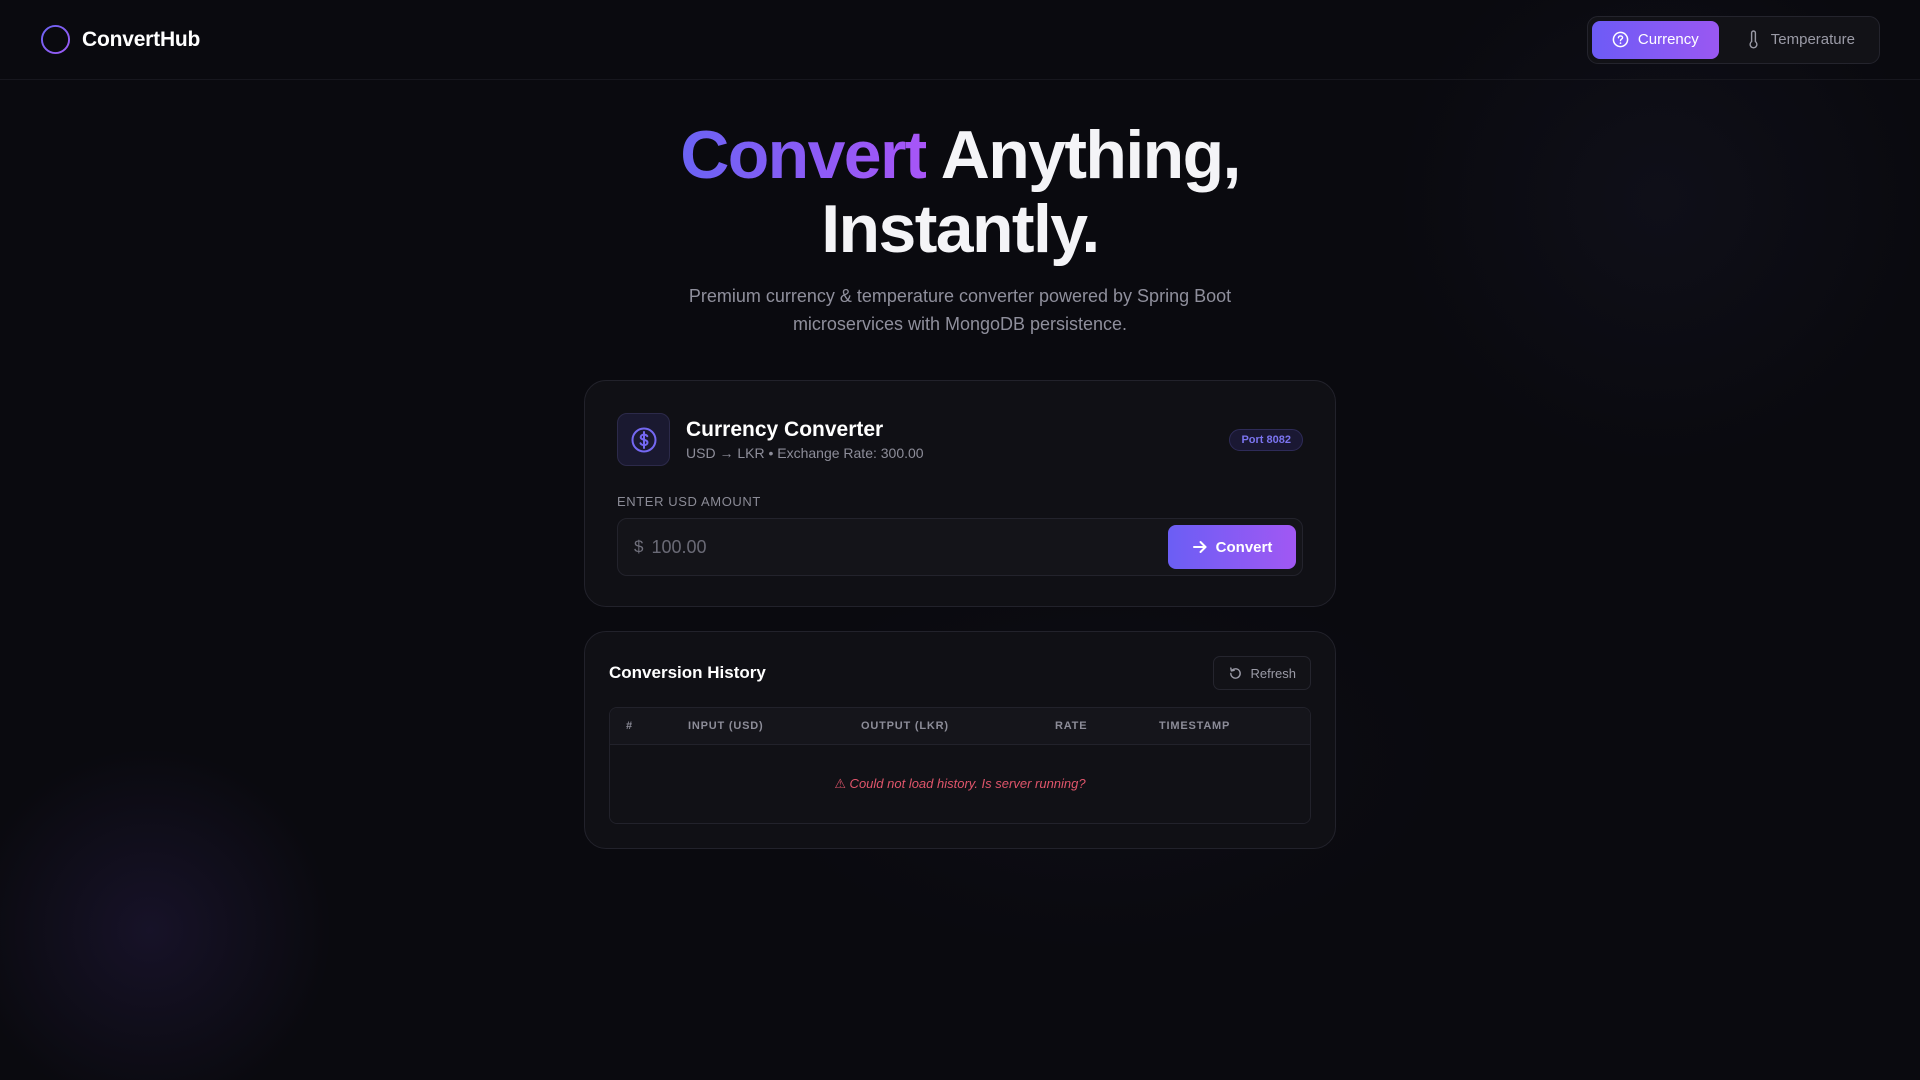 Image resolution: width=1920 pixels, height=1080 pixels. I want to click on hero-title-accent: Convert, so click(803, 155).